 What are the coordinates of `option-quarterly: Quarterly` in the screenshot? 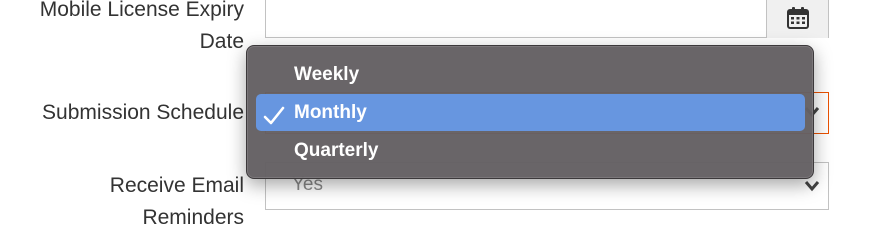 It's located at (530, 150).